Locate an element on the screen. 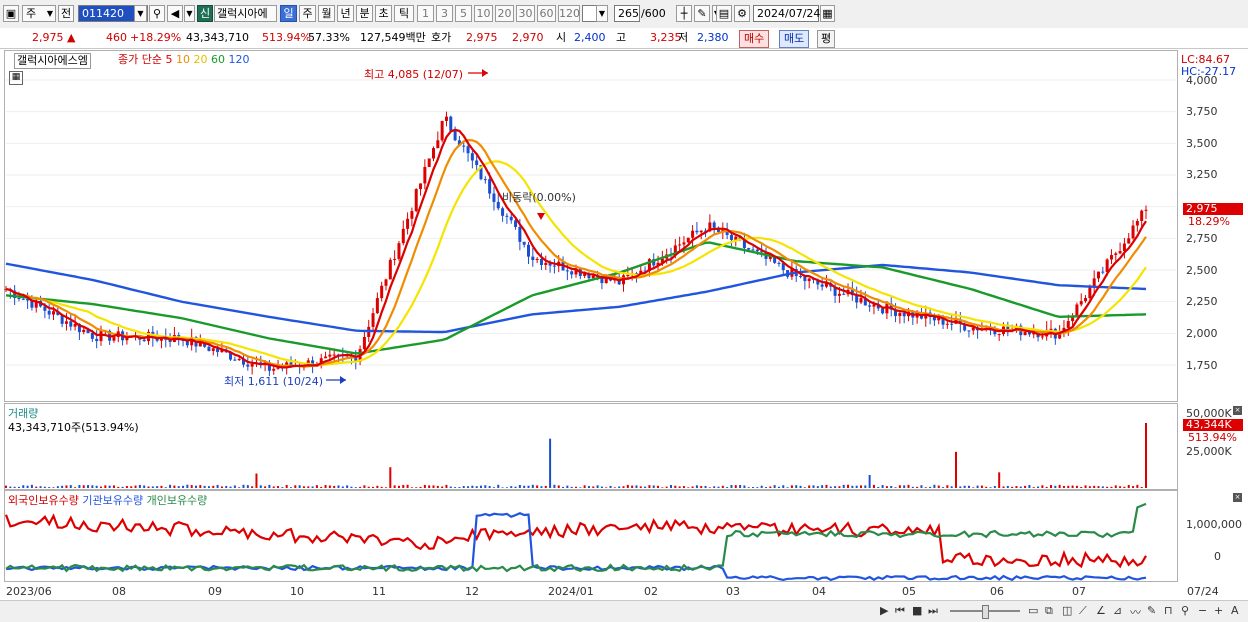 The height and width of the screenshot is (622, 1248). wave-icon: 〰 is located at coordinates (1135, 612).